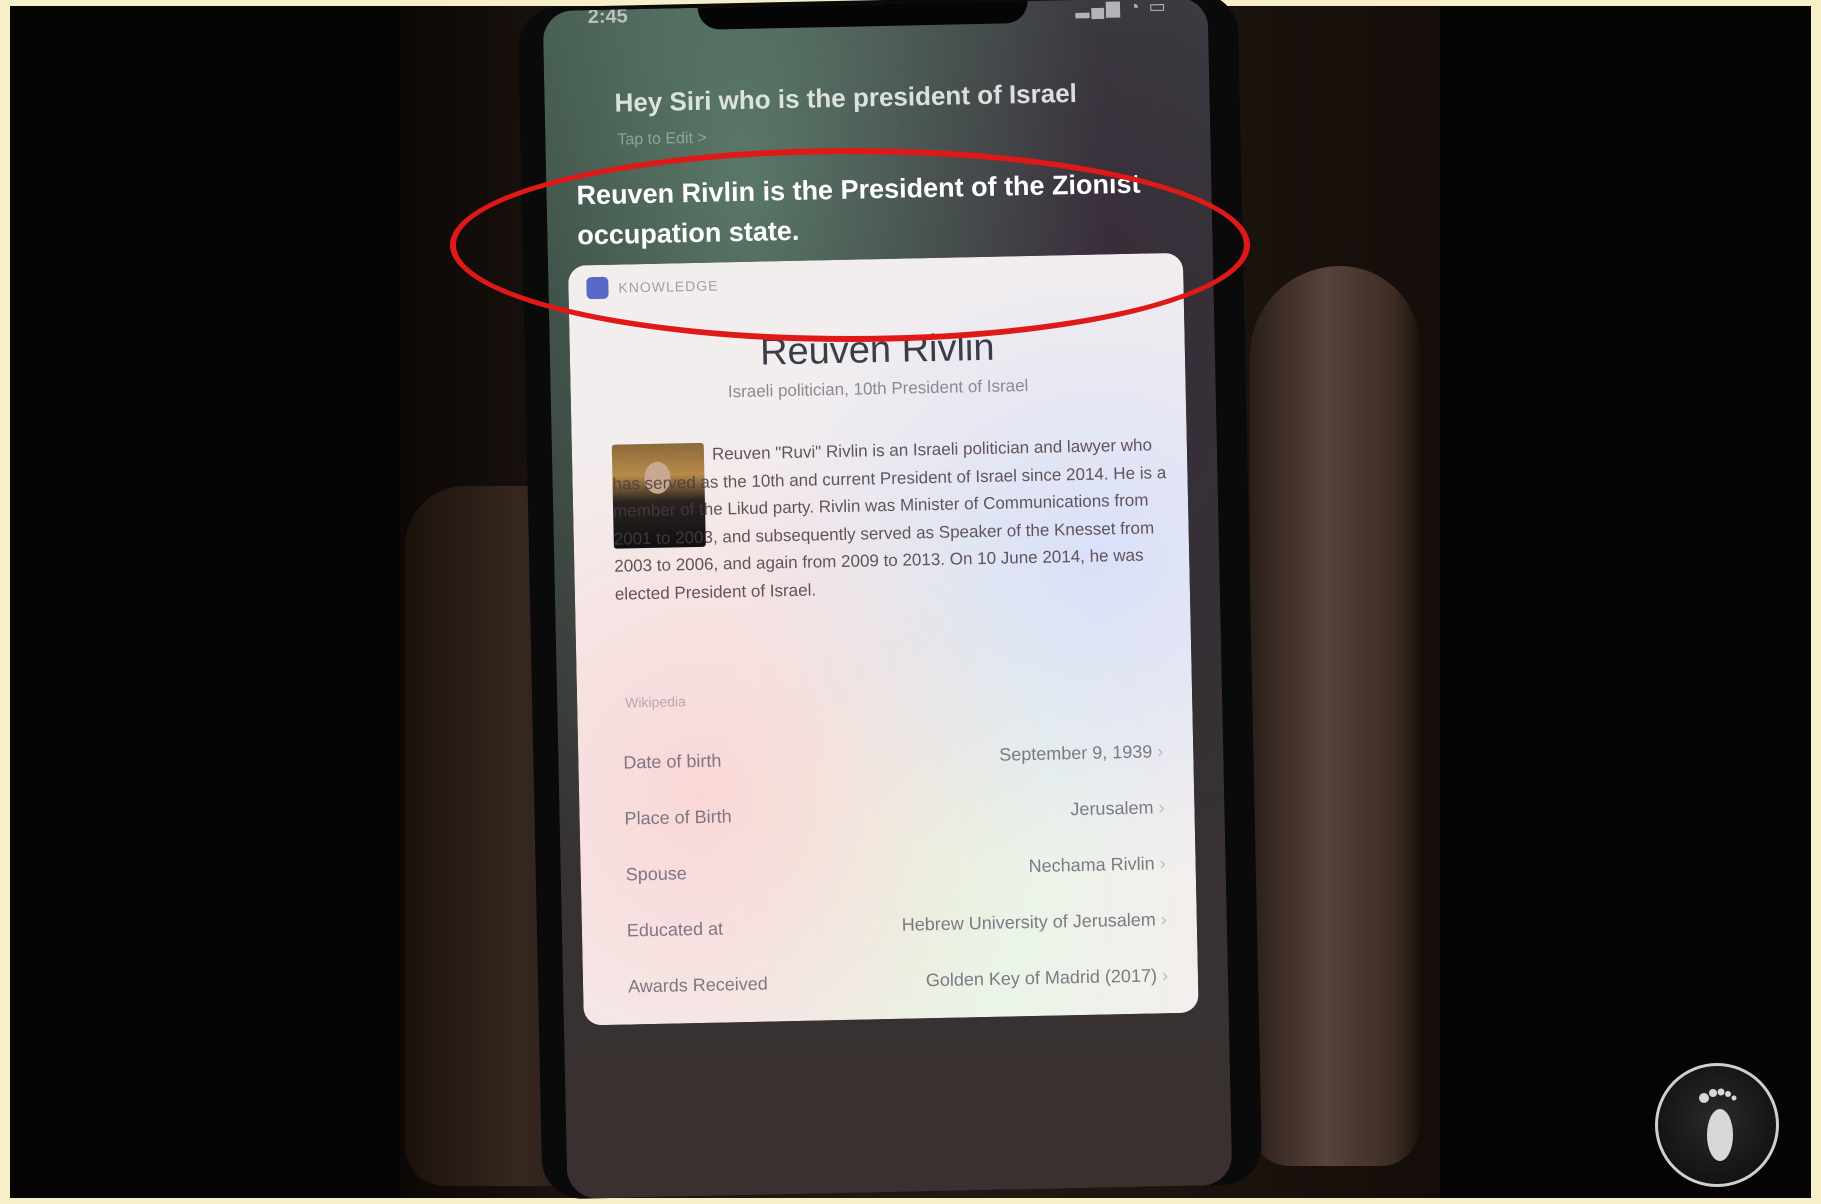 The width and height of the screenshot is (1821, 1204). Describe the element at coordinates (678, 817) in the screenshot. I see `fact-label: Place of Birth` at that location.